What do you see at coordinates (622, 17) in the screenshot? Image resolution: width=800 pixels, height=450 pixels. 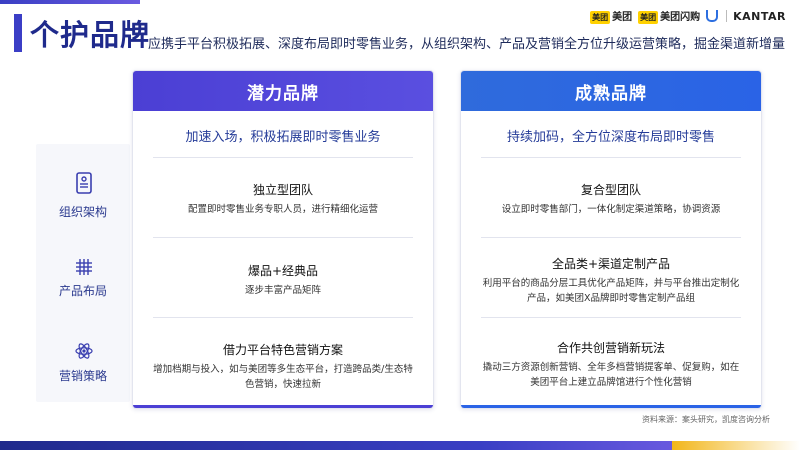 I see `meituan-logo-text: 美团` at bounding box center [622, 17].